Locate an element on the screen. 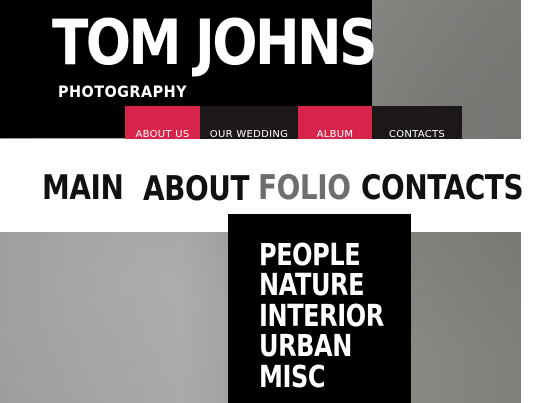 The width and height of the screenshot is (550, 403). site-subtitle: PHOTOGRAPHY is located at coordinates (122, 91).